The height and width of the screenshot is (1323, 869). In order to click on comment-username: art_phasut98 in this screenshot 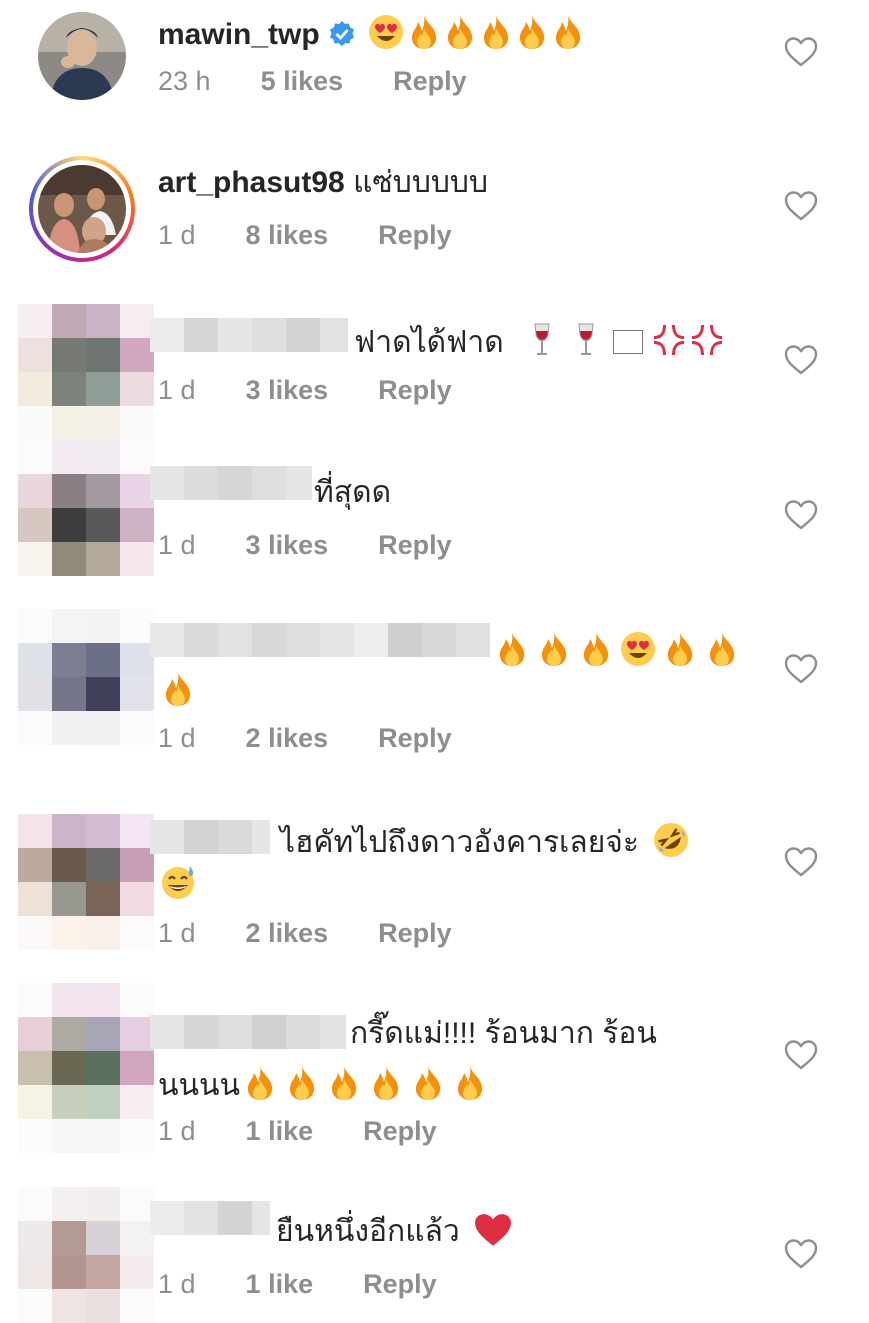, I will do `click(251, 182)`.